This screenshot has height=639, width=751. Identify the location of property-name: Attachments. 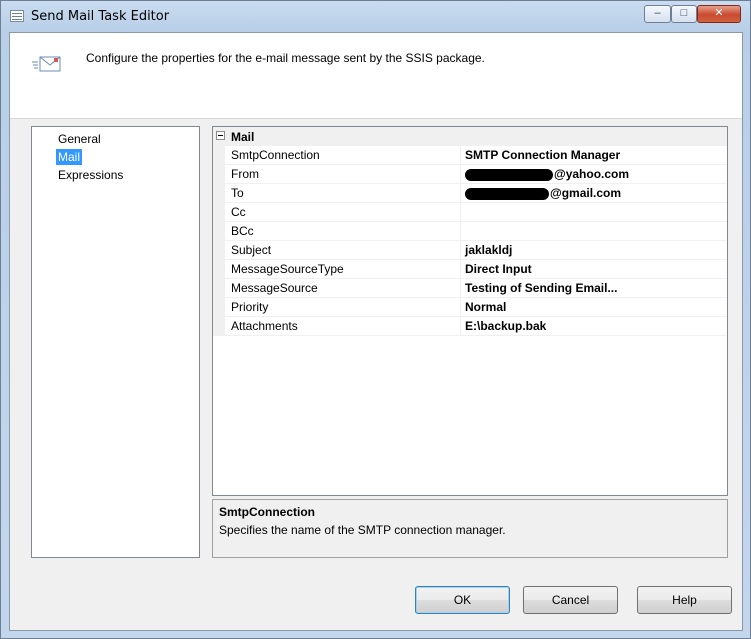
(343, 326).